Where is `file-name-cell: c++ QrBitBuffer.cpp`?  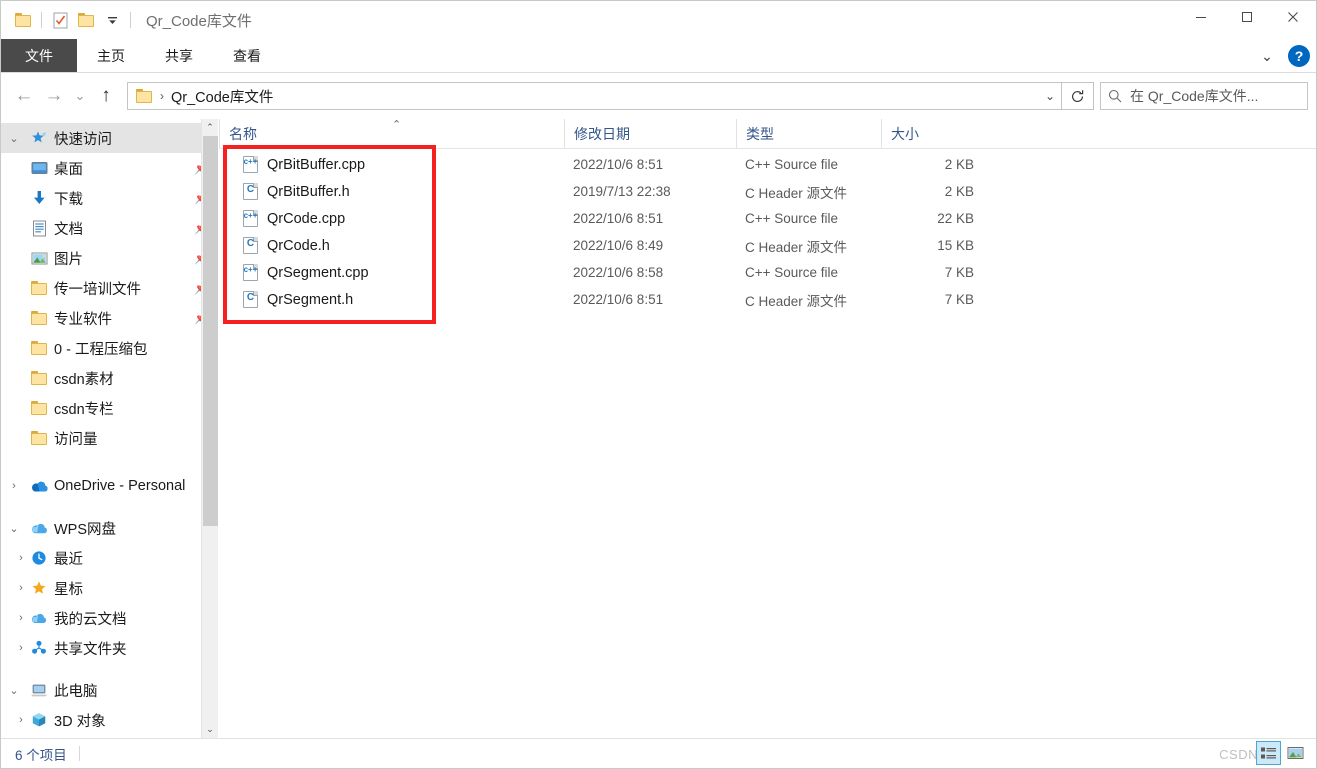 file-name-cell: c++ QrBitBuffer.cpp is located at coordinates (391, 164).